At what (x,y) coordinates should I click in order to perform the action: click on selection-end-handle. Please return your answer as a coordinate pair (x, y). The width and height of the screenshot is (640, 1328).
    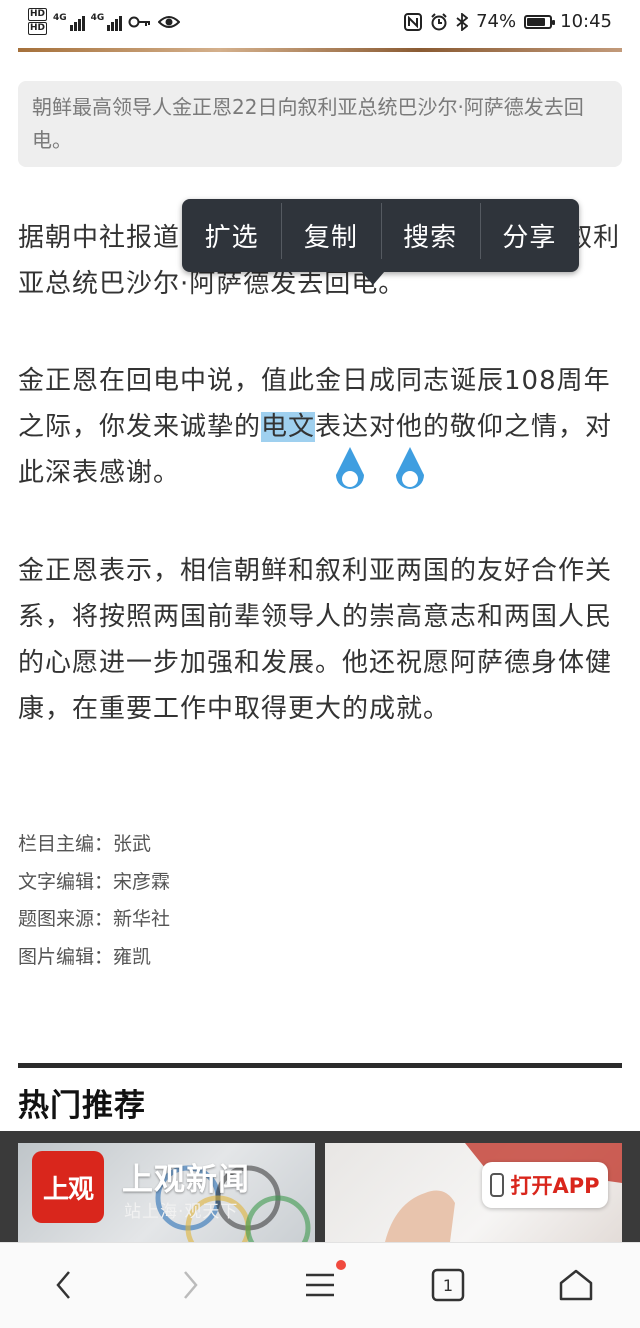
    Looking at the image, I should click on (410, 471).